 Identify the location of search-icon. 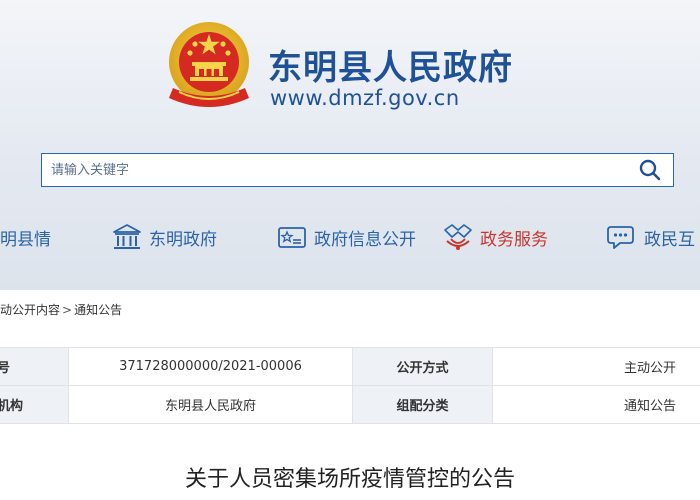
(650, 170).